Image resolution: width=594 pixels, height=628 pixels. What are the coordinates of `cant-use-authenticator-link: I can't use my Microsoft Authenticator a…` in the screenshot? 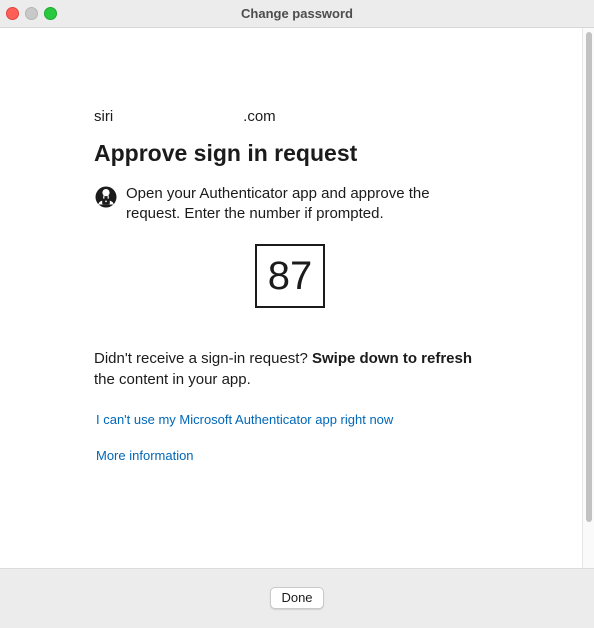 It's located at (244, 419).